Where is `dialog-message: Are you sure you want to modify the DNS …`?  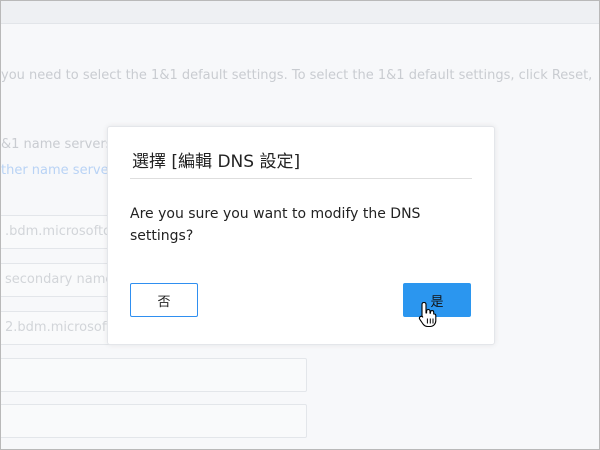
dialog-message: Are you sure you want to modify the DNS … is located at coordinates (275, 225).